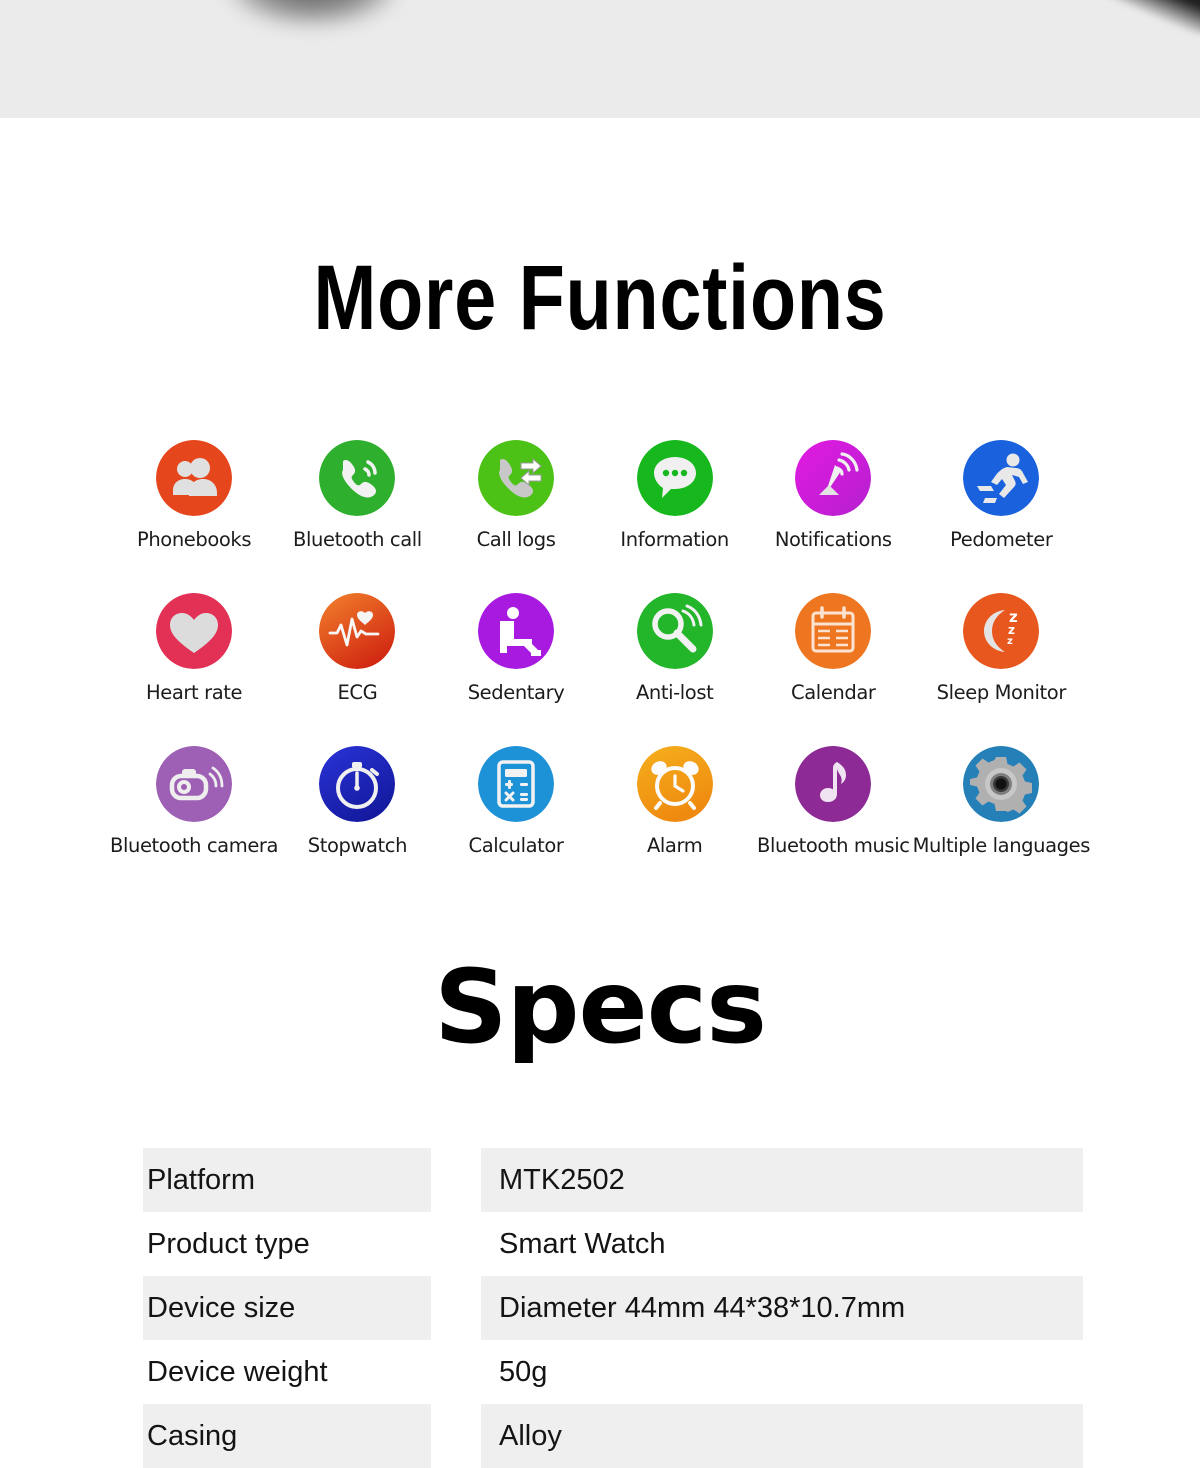 The width and height of the screenshot is (1200, 1468). I want to click on feature-bluetooth-camera: Bluetooth camera, so click(194, 801).